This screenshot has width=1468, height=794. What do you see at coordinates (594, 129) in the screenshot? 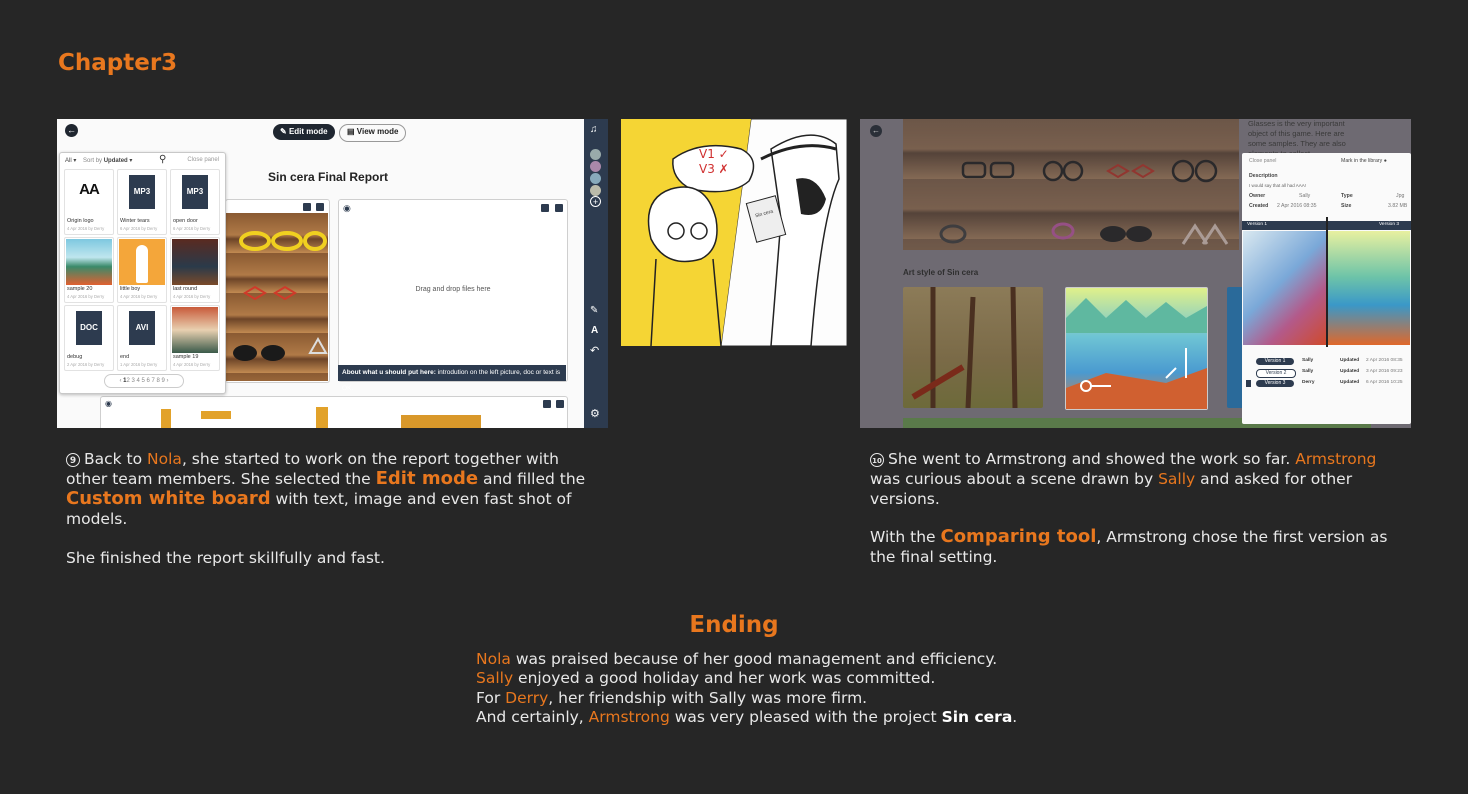
I see `bell-icon: ♫` at bounding box center [594, 129].